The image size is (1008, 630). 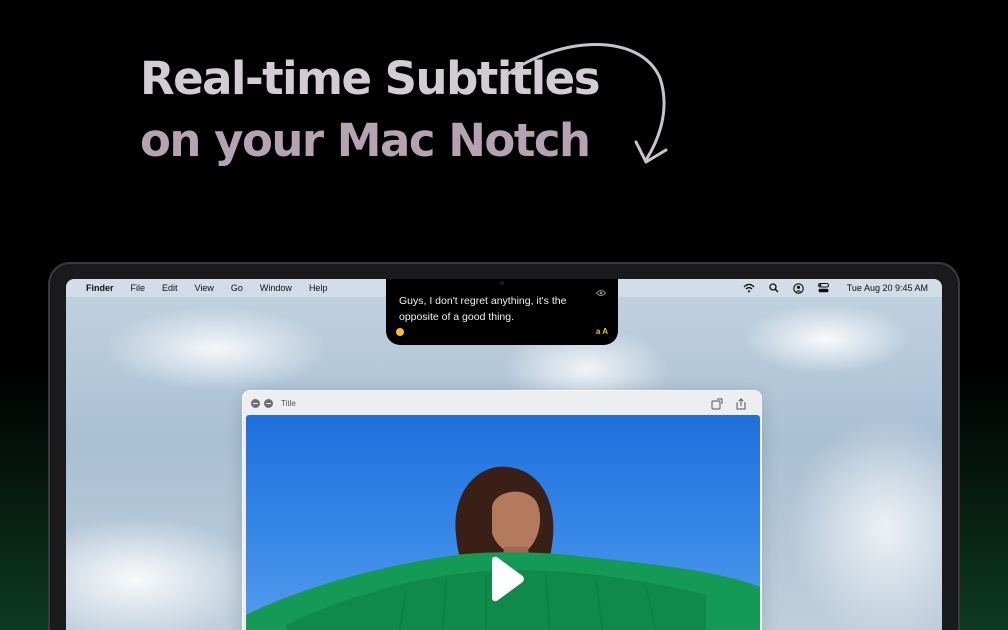 What do you see at coordinates (237, 288) in the screenshot?
I see `menu-go: Go` at bounding box center [237, 288].